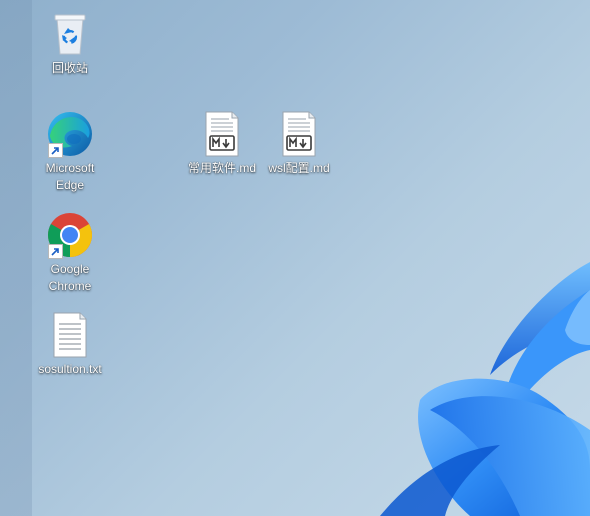 The image size is (590, 516). I want to click on desktop-icon-recycle-bin: 回收站, so click(70, 43).